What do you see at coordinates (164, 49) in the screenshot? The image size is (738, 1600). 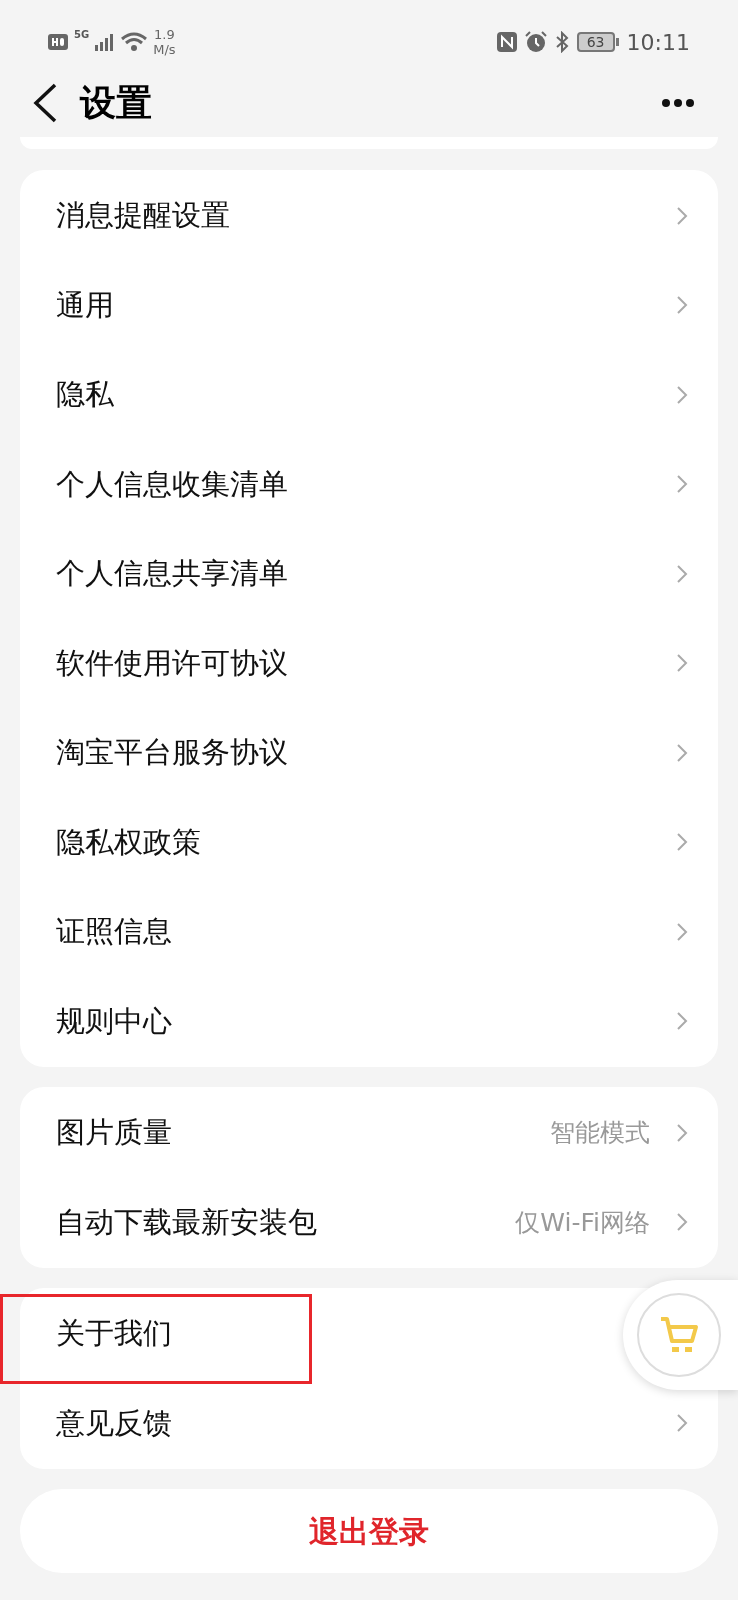 I see `speed-unit: M/s` at bounding box center [164, 49].